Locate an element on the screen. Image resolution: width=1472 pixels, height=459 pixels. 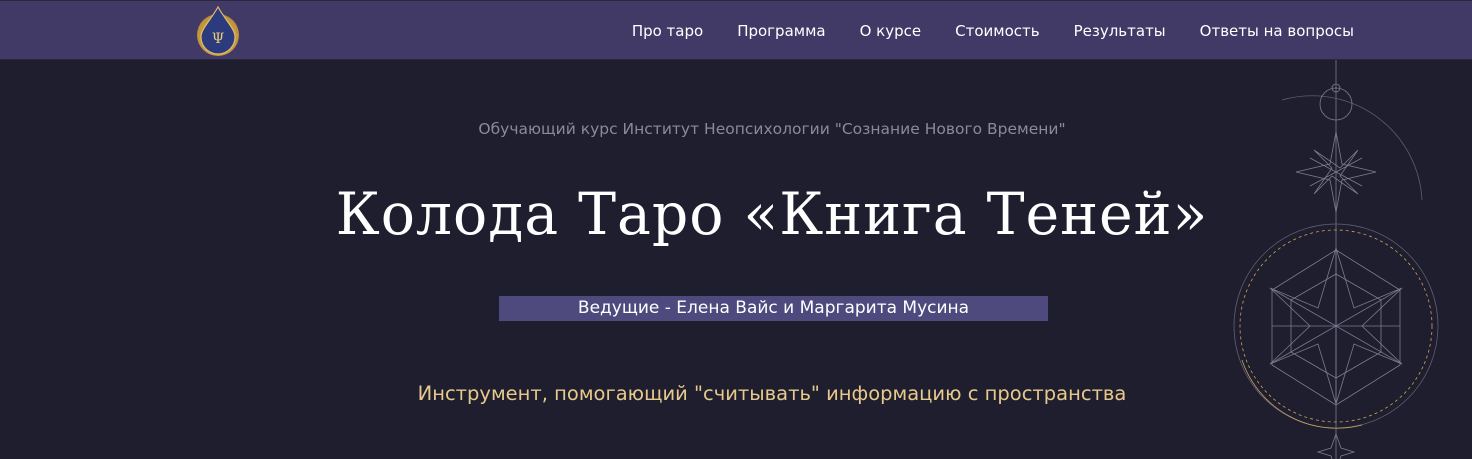
nav-link-about-tarot: Про таро is located at coordinates (667, 31).